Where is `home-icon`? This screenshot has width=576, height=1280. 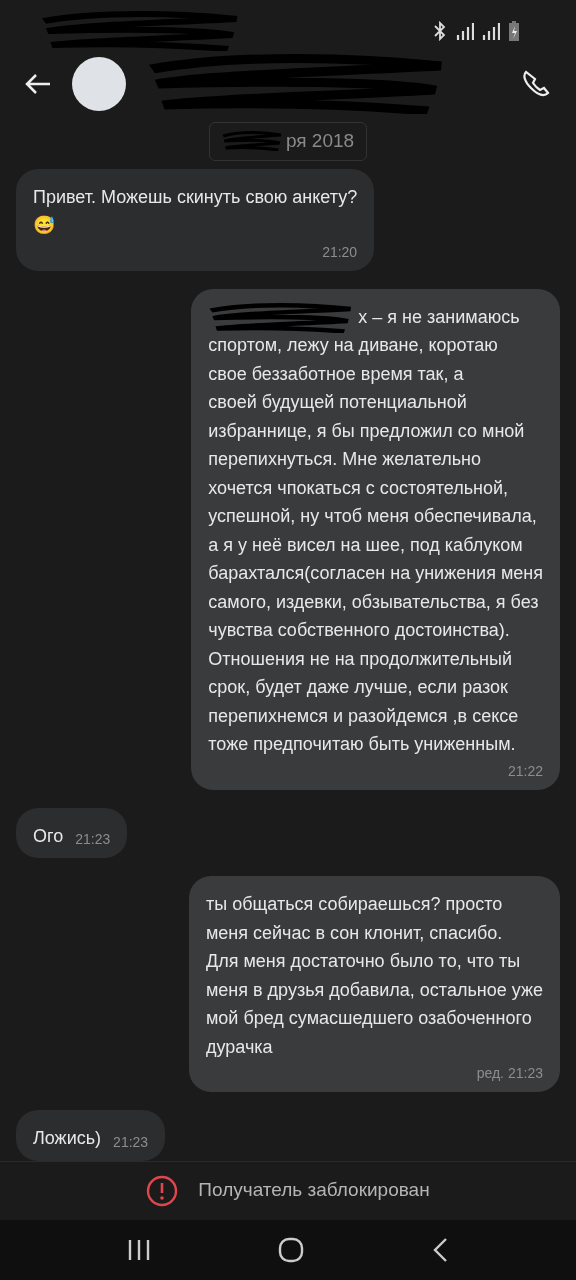
home-icon is located at coordinates (291, 1249).